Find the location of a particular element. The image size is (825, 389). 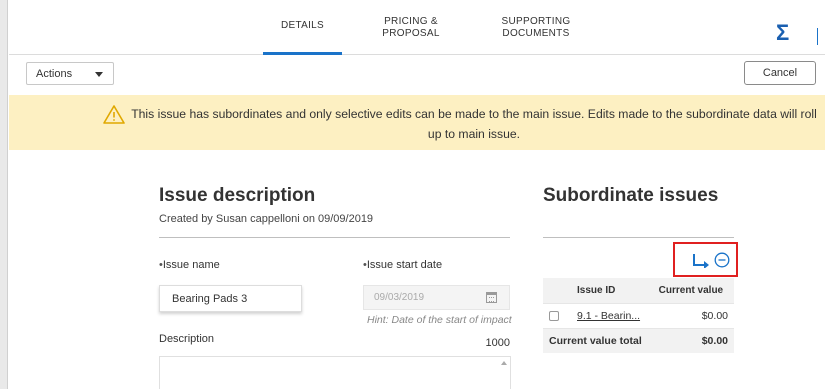

total-label: Current value total is located at coordinates (598, 340).